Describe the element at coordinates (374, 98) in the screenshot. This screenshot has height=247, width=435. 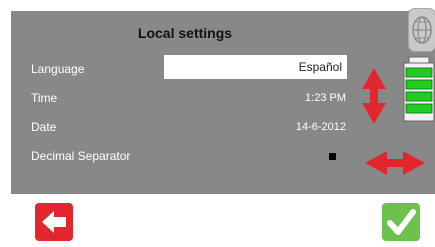
I see `up-down-arrow-icon` at that location.